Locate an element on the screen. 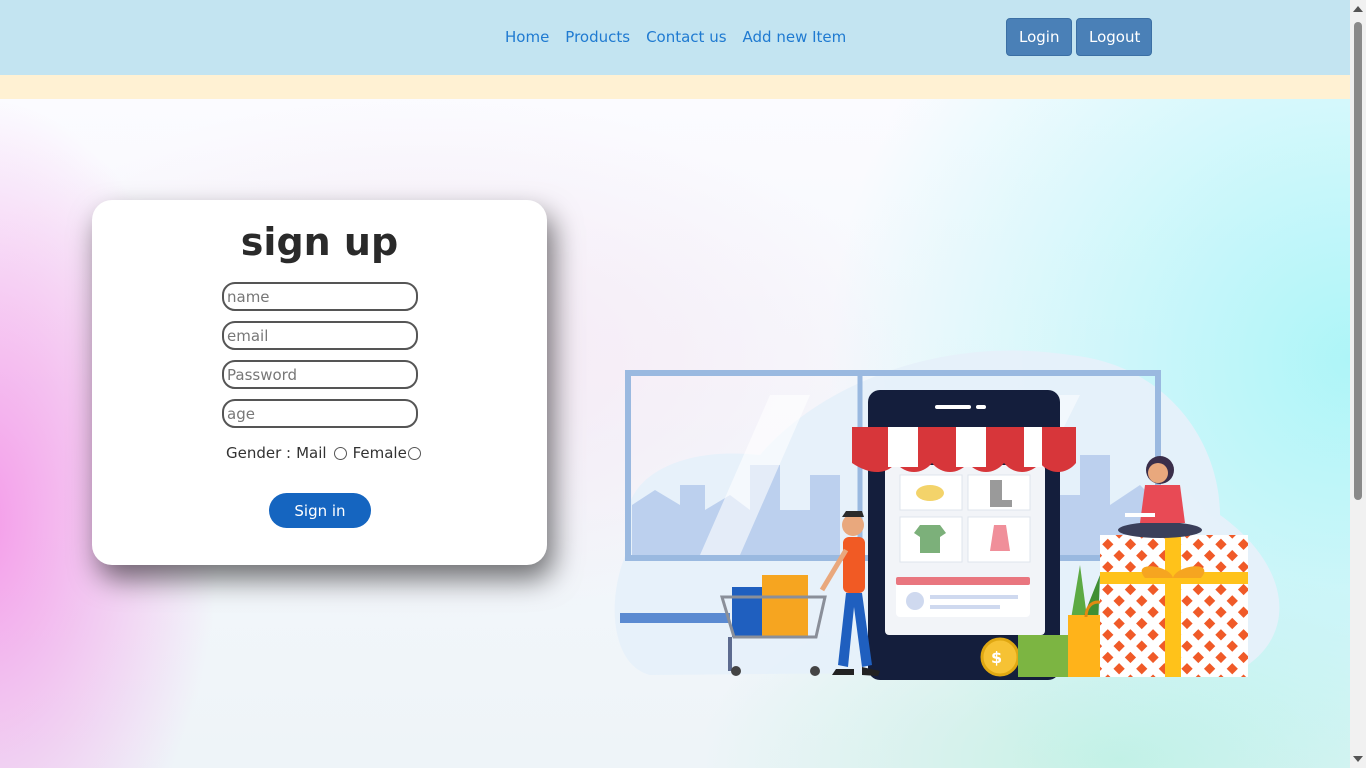 The image size is (1366, 768). password-input is located at coordinates (320, 374).